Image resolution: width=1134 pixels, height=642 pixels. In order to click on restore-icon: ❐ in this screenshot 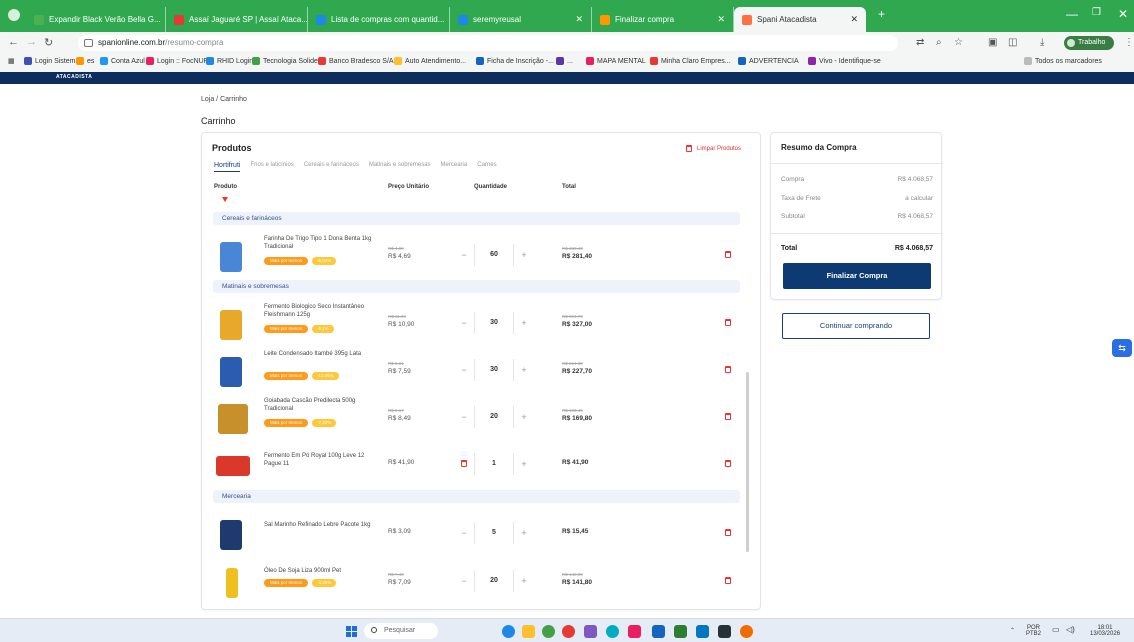, I will do `click(1096, 12)`.